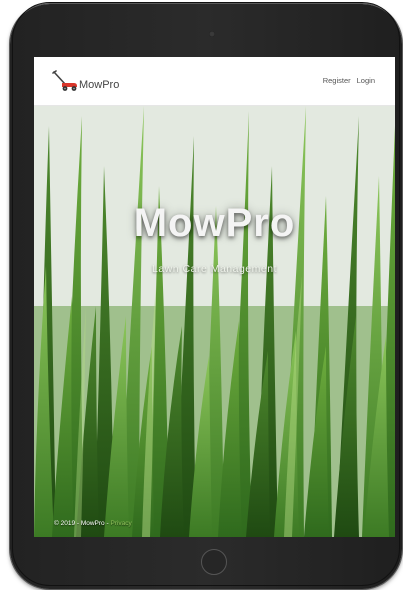 The height and width of the screenshot is (590, 403). Describe the element at coordinates (337, 80) in the screenshot. I see `register-link: Register` at that location.